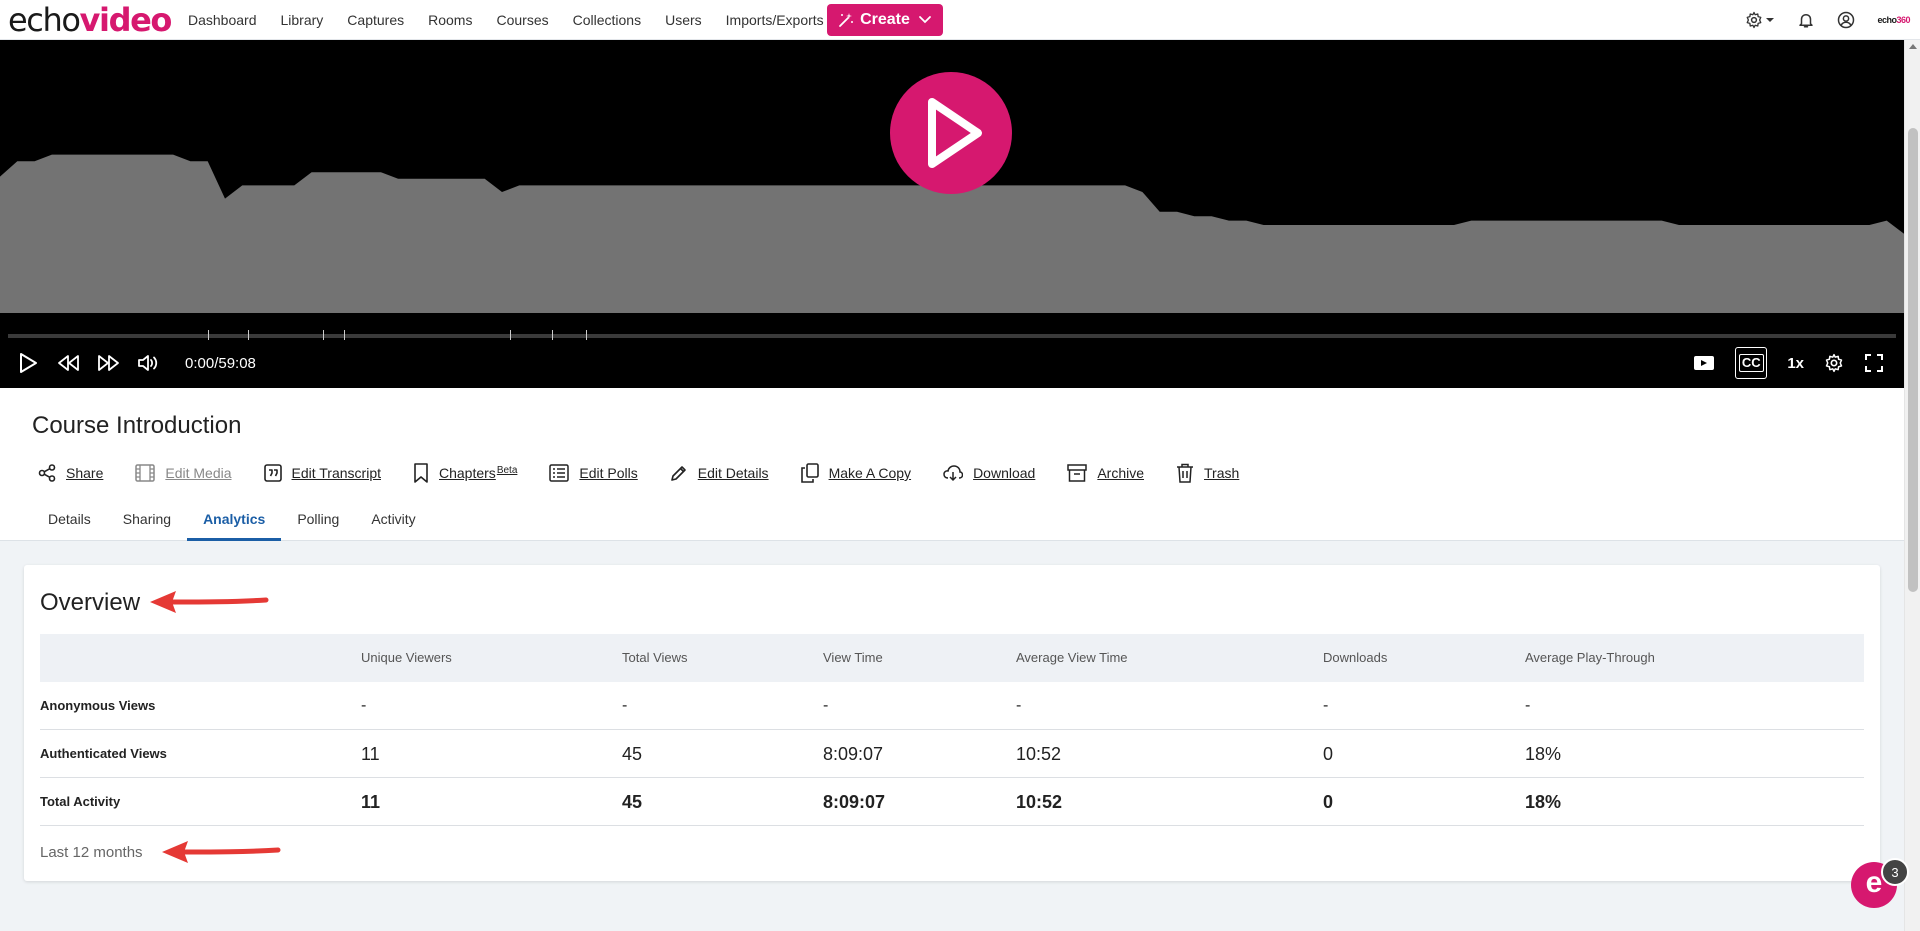 This screenshot has width=1920, height=931. I want to click on chat-letter: e, so click(1874, 882).